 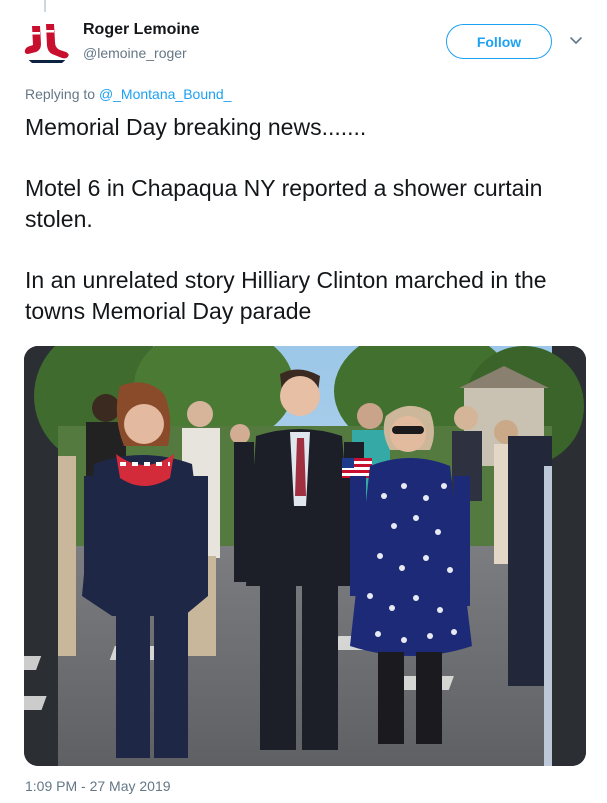 What do you see at coordinates (45, 6) in the screenshot?
I see `thread-connector-line` at bounding box center [45, 6].